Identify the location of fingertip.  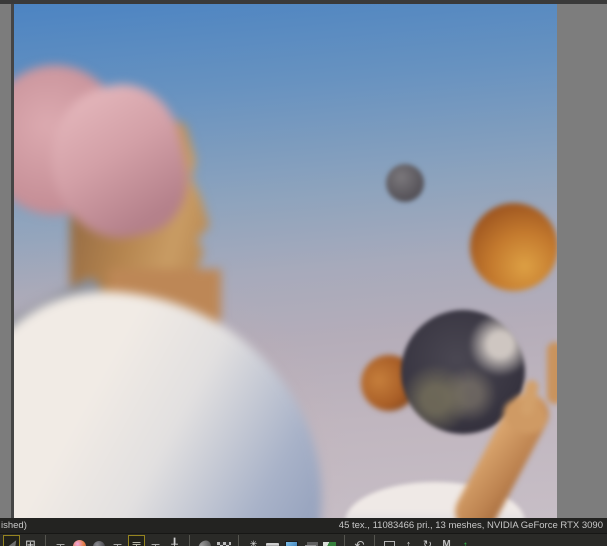
(552, 373).